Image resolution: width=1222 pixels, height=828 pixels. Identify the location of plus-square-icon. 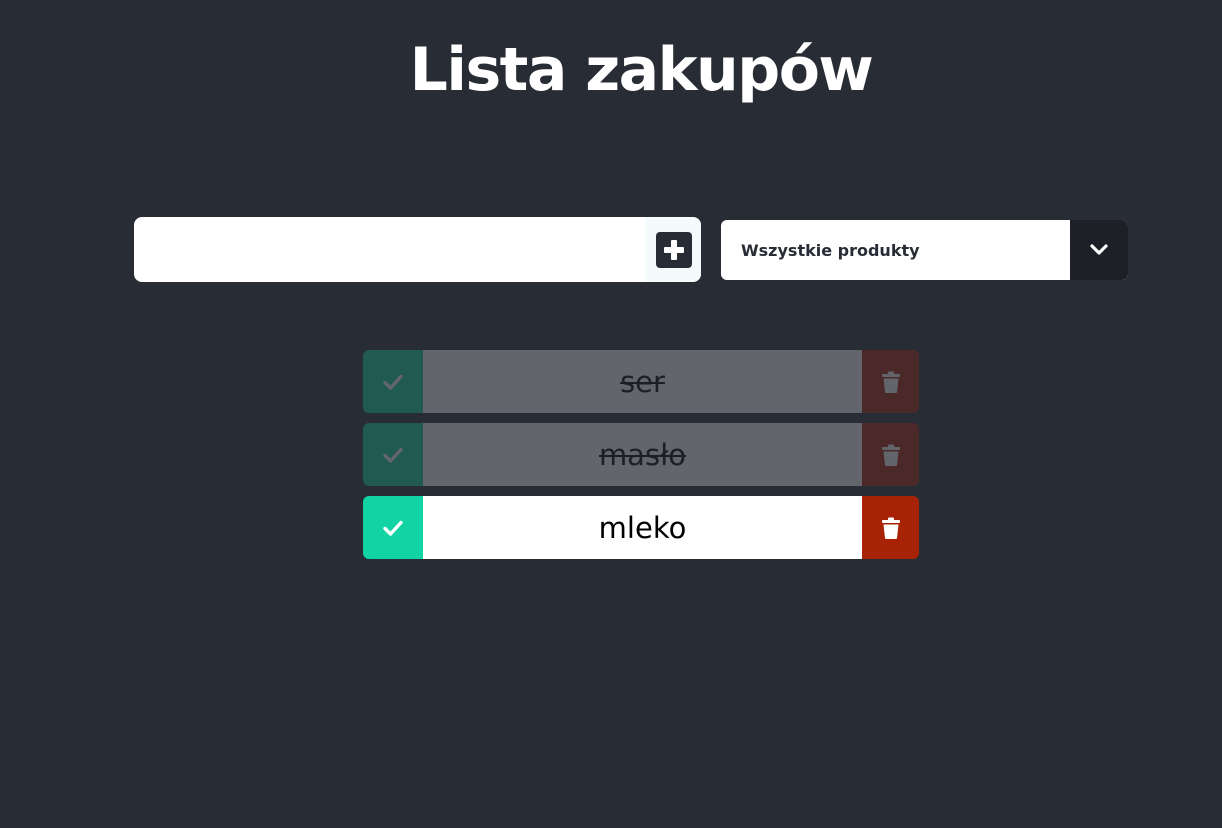
(673, 249).